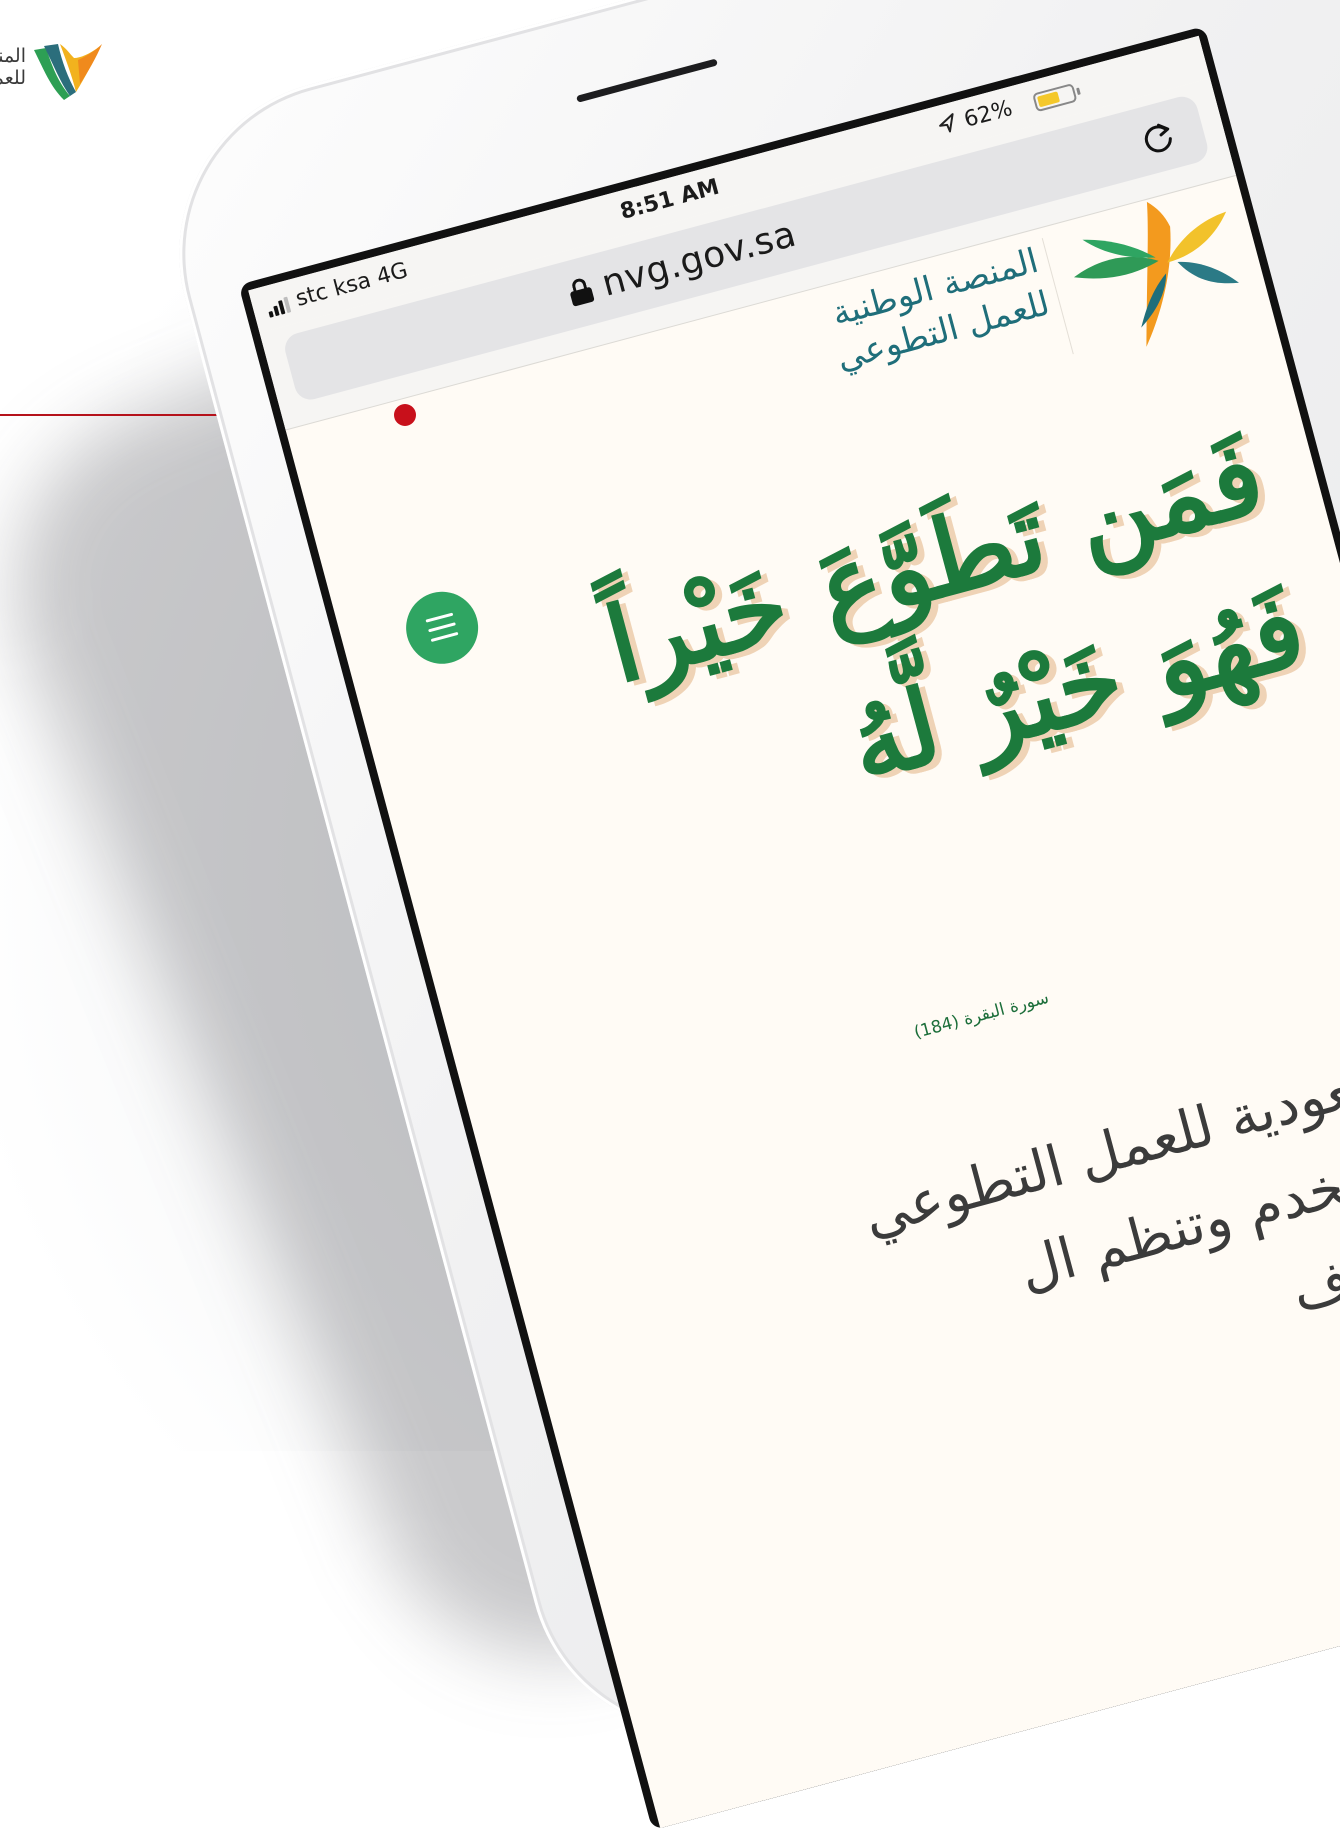 The width and height of the screenshot is (1340, 1845). Describe the element at coordinates (280, 307) in the screenshot. I see `signal-strength-icon` at that location.